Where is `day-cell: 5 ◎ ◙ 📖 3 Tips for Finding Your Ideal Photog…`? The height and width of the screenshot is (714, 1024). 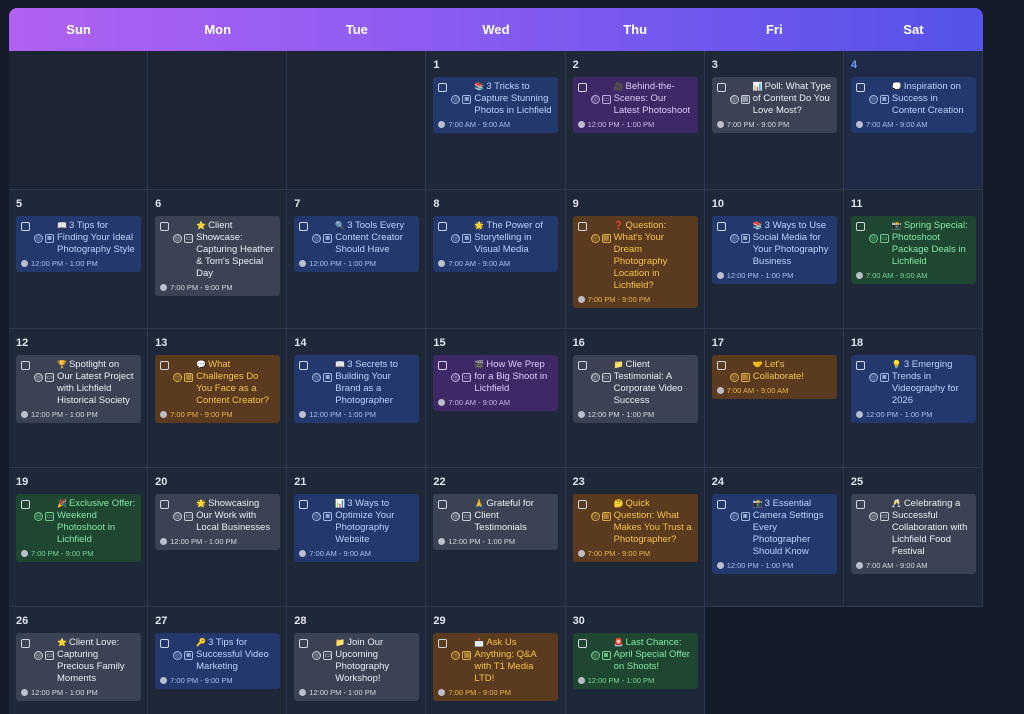 day-cell: 5 ◎ ◙ 📖 3 Tips for Finding Your Ideal Photog… is located at coordinates (79, 259).